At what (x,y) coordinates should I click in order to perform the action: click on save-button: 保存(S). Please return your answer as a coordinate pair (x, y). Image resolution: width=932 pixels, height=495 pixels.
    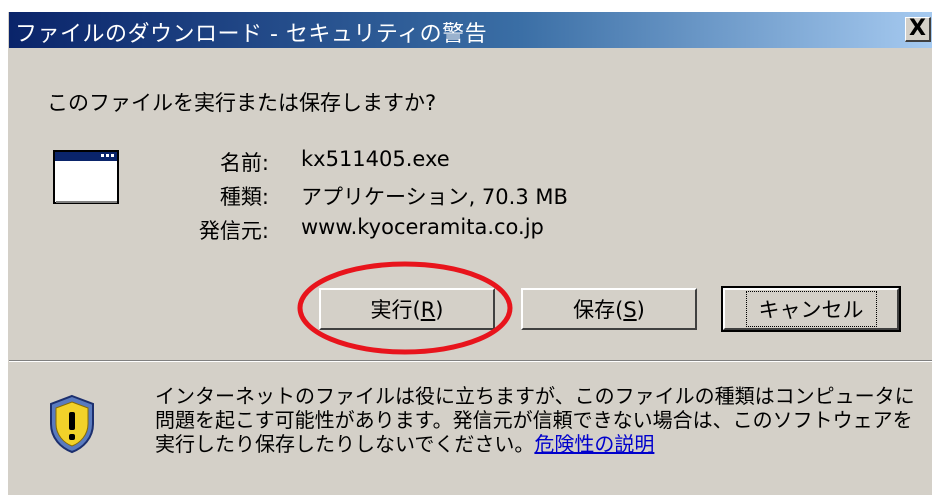
    Looking at the image, I should click on (609, 309).